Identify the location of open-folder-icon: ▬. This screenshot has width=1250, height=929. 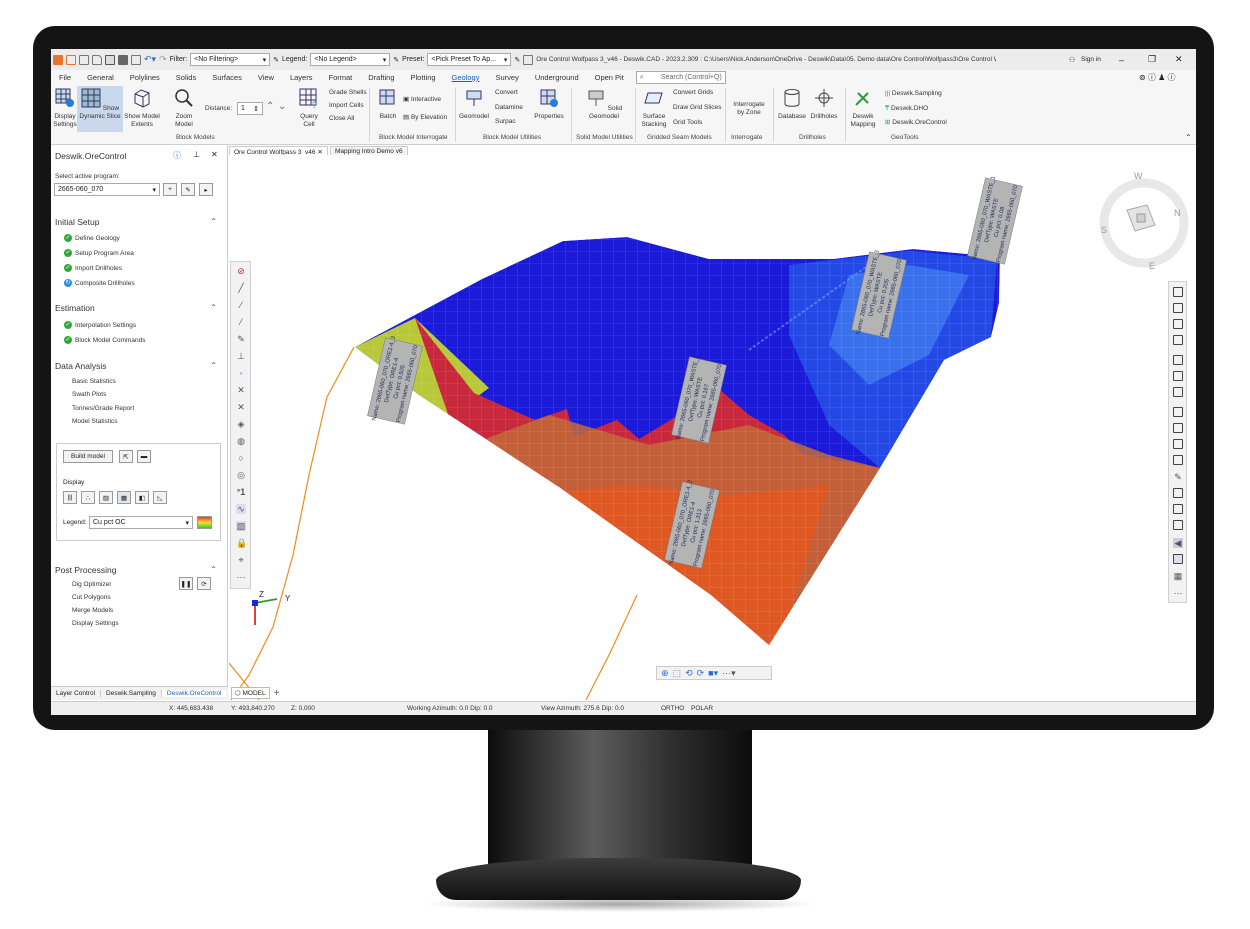
(144, 456).